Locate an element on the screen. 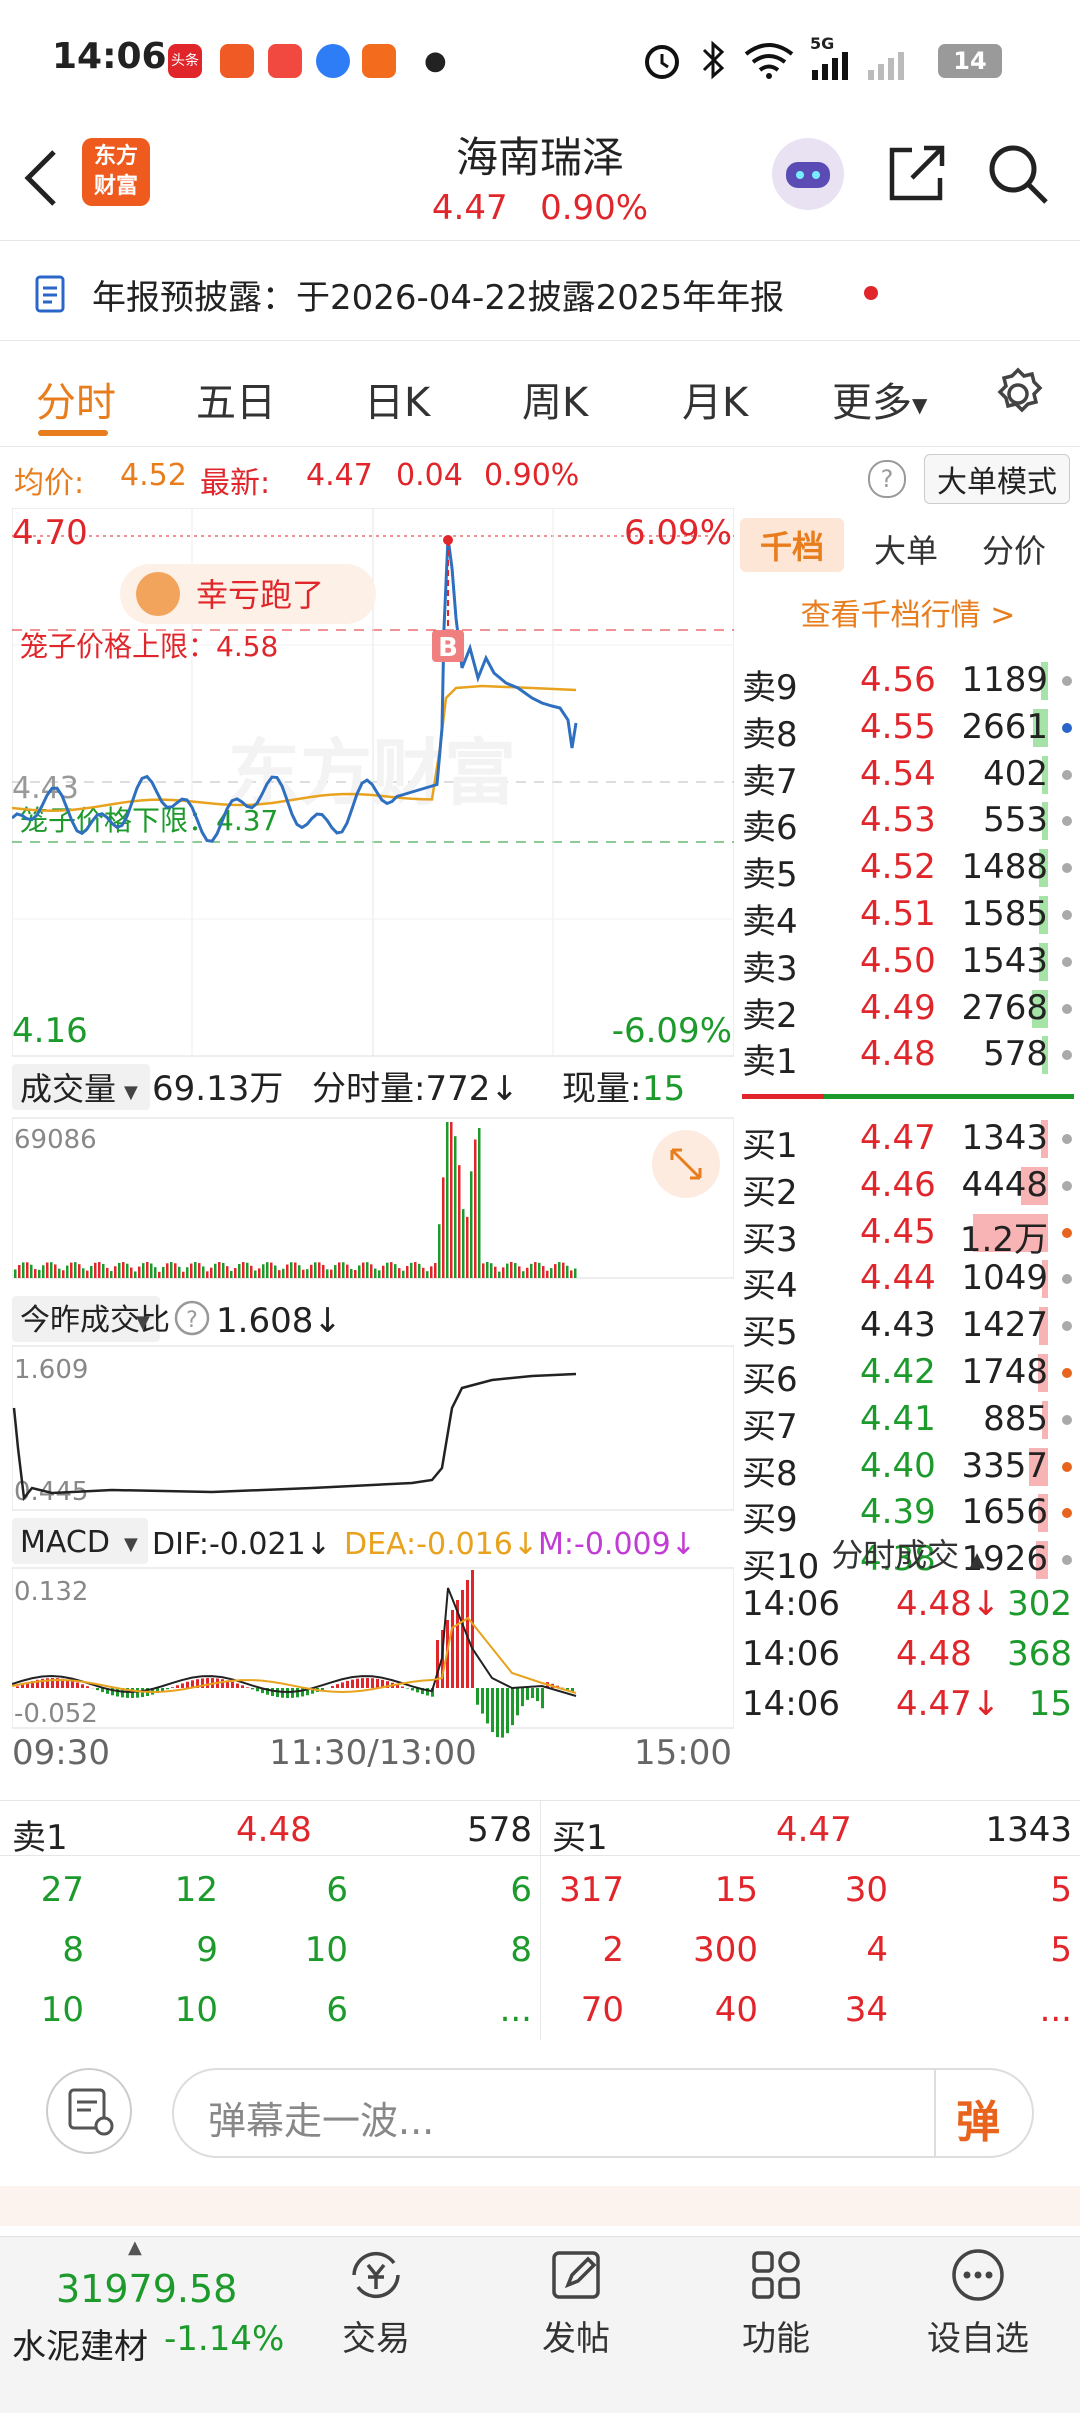  more-dots-icon is located at coordinates (978, 2275).